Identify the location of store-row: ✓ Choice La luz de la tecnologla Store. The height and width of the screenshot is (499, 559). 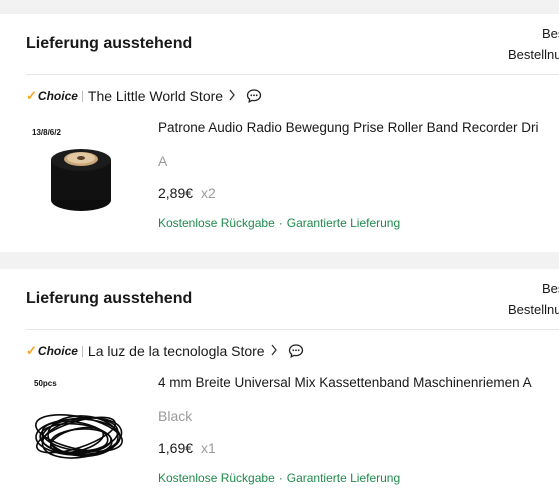
(165, 351).